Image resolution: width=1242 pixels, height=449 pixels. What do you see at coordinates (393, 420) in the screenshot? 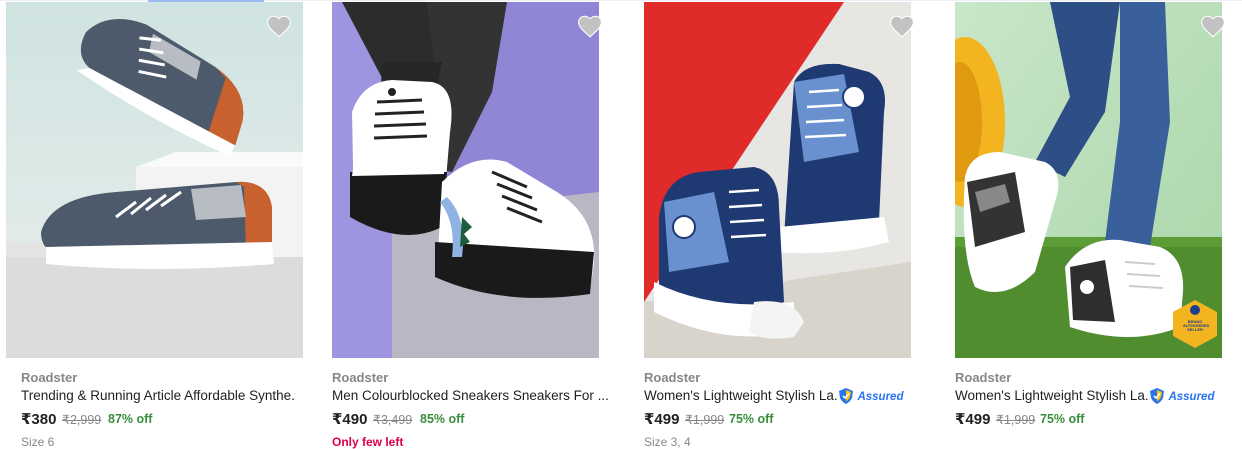
I see `product-mrp: ₹3,499` at bounding box center [393, 420].